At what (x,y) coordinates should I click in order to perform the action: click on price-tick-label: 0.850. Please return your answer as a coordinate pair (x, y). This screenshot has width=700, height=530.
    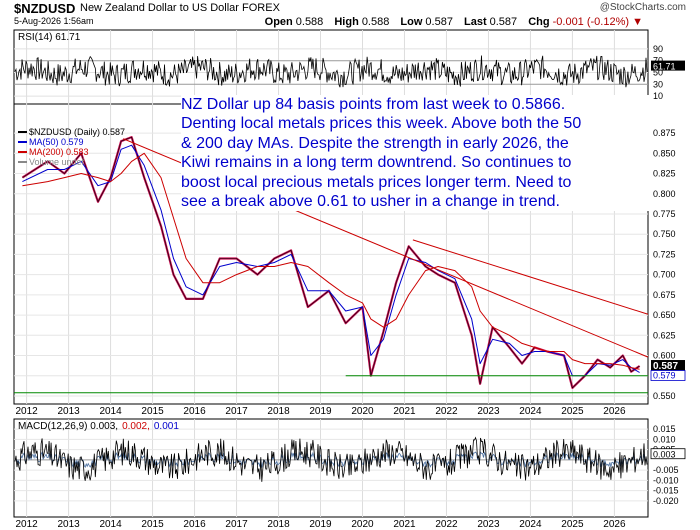
    Looking at the image, I should click on (664, 153).